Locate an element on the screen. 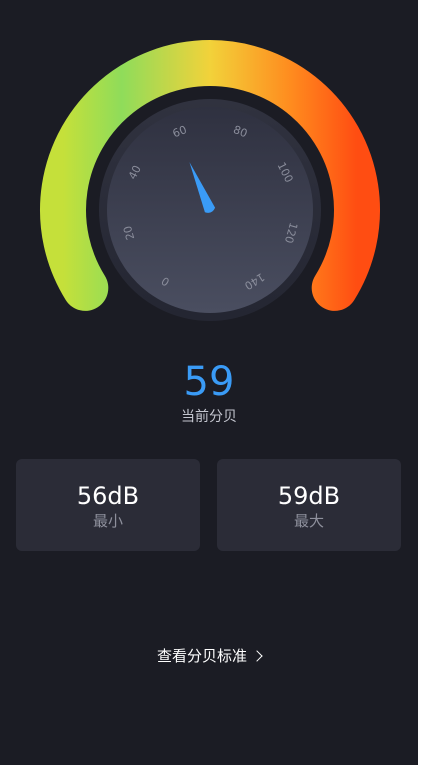 This screenshot has width=421, height=765. current-decibel-value: 59 is located at coordinates (209, 382).